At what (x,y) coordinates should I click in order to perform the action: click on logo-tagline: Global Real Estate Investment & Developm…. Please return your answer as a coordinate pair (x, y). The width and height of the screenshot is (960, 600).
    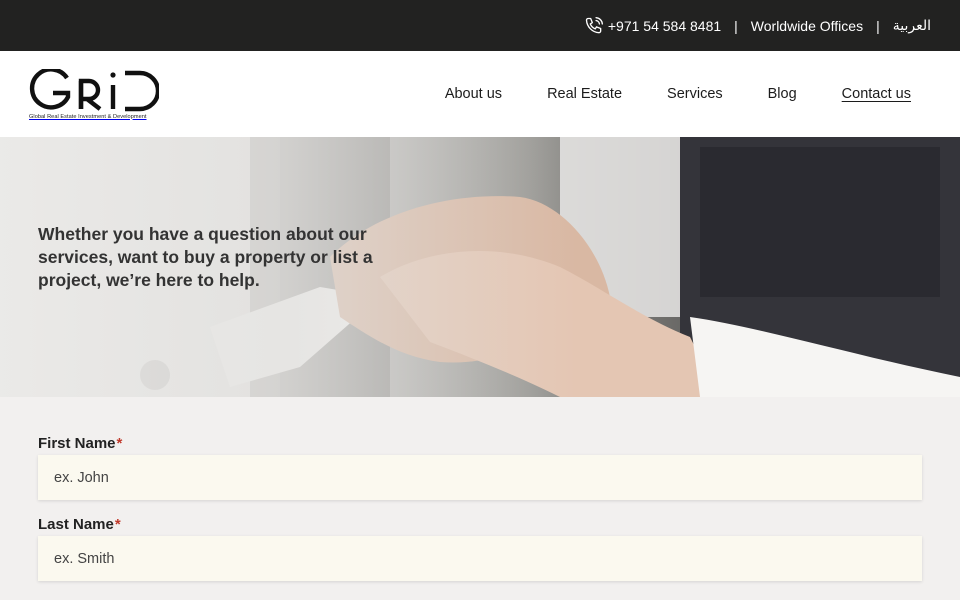
    Looking at the image, I should click on (88, 116).